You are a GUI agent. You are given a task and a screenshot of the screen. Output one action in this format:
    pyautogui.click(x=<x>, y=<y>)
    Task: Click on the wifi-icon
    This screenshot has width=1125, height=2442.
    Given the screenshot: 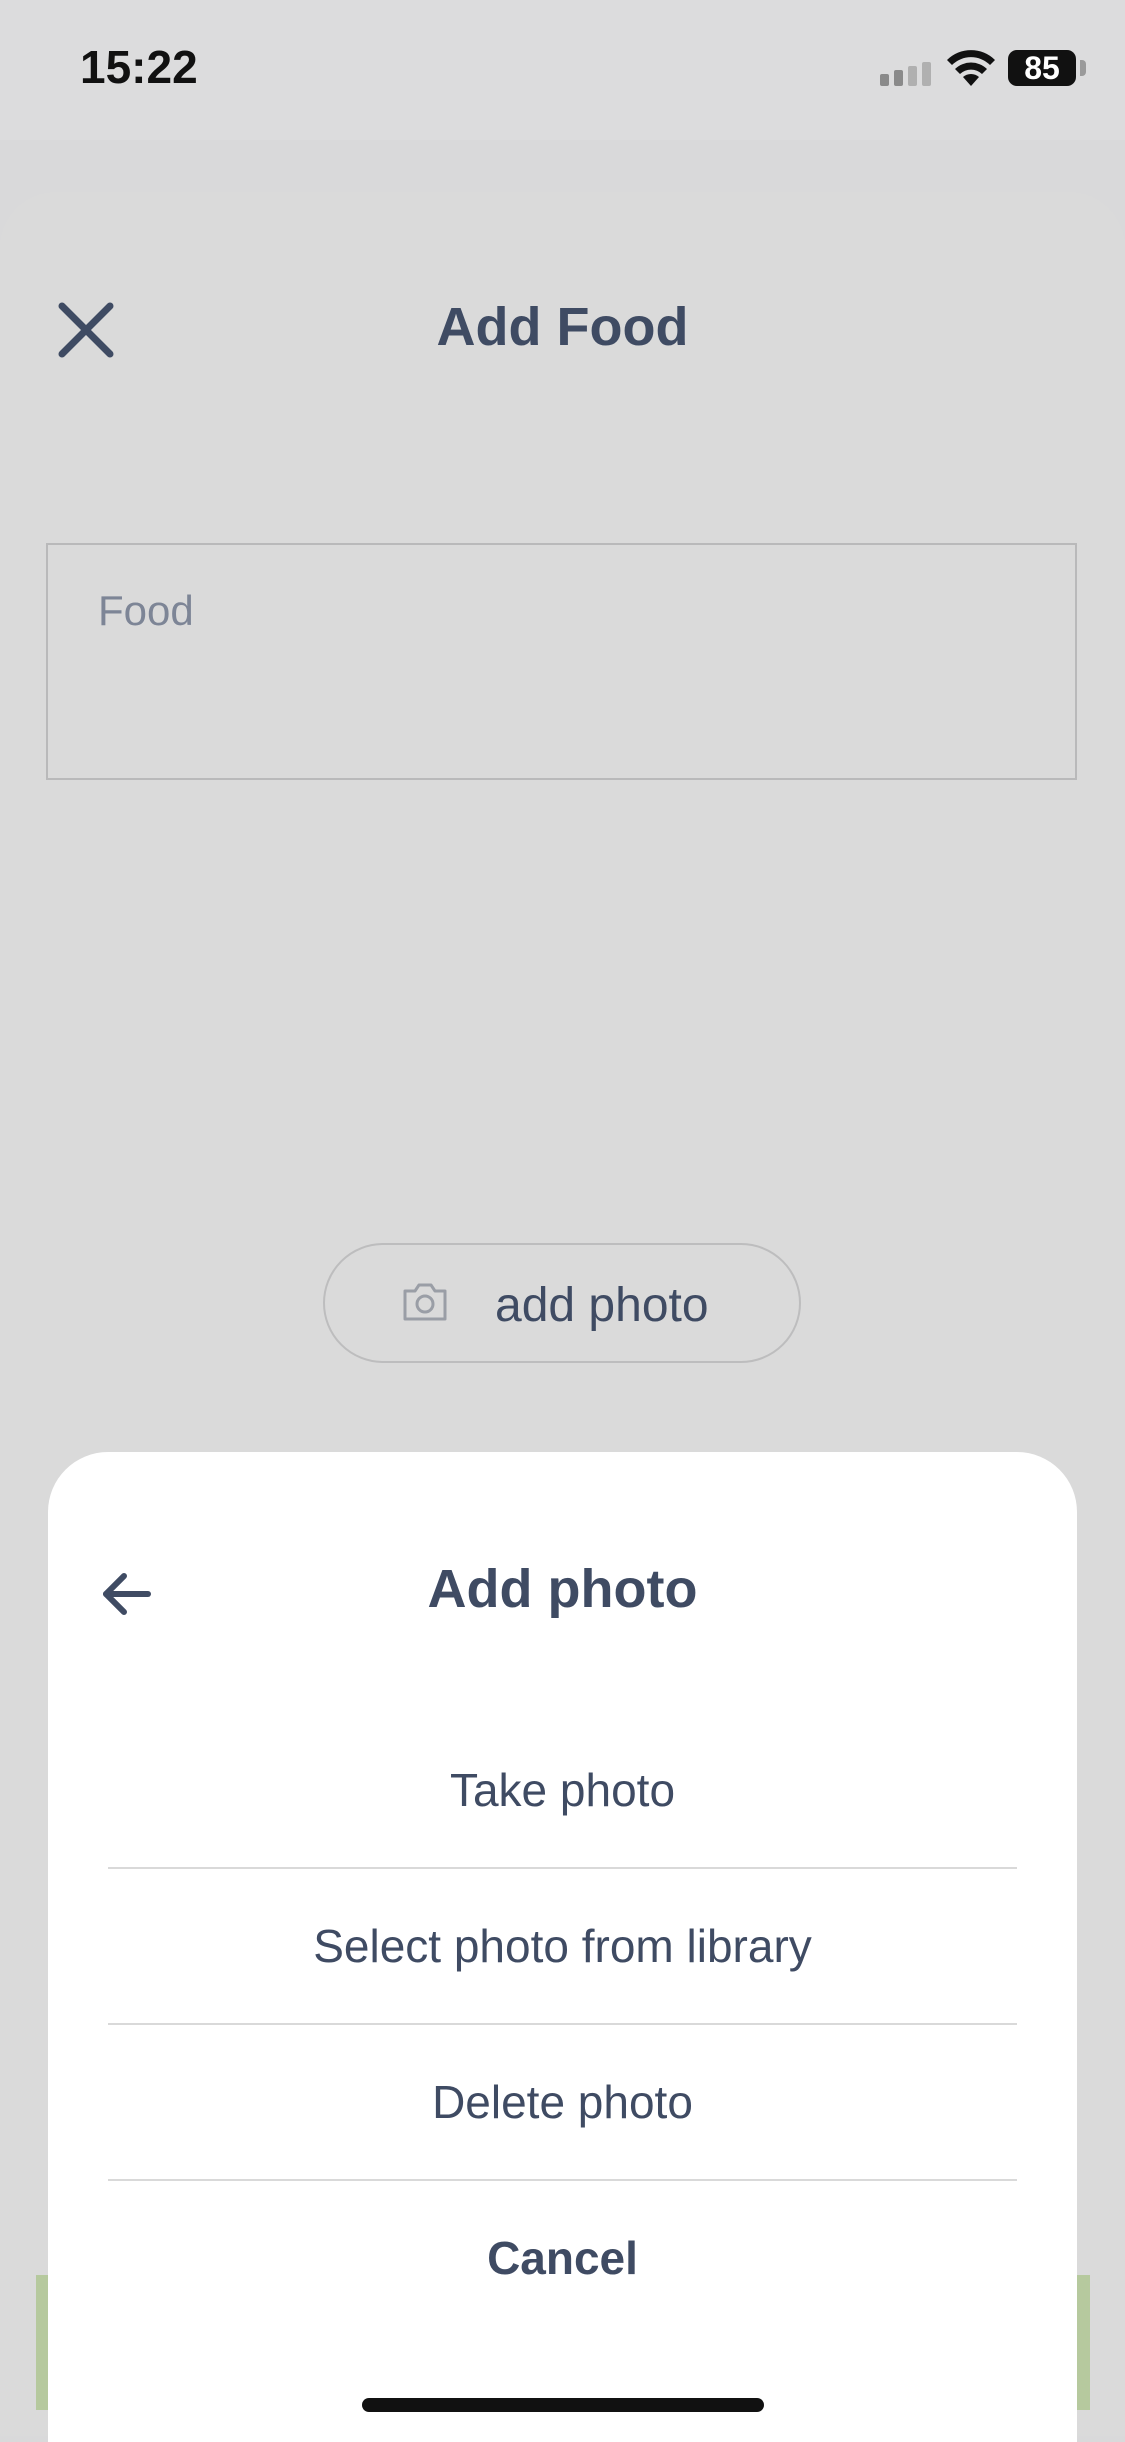 What is the action you would take?
    pyautogui.click(x=971, y=68)
    